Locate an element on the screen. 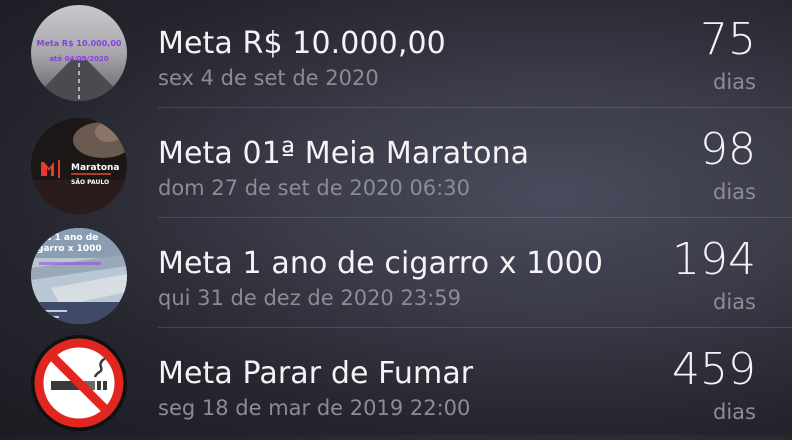 The width and height of the screenshot is (792, 440). goal-date: dom 27 de set de 2020 06:30 is located at coordinates (314, 188).